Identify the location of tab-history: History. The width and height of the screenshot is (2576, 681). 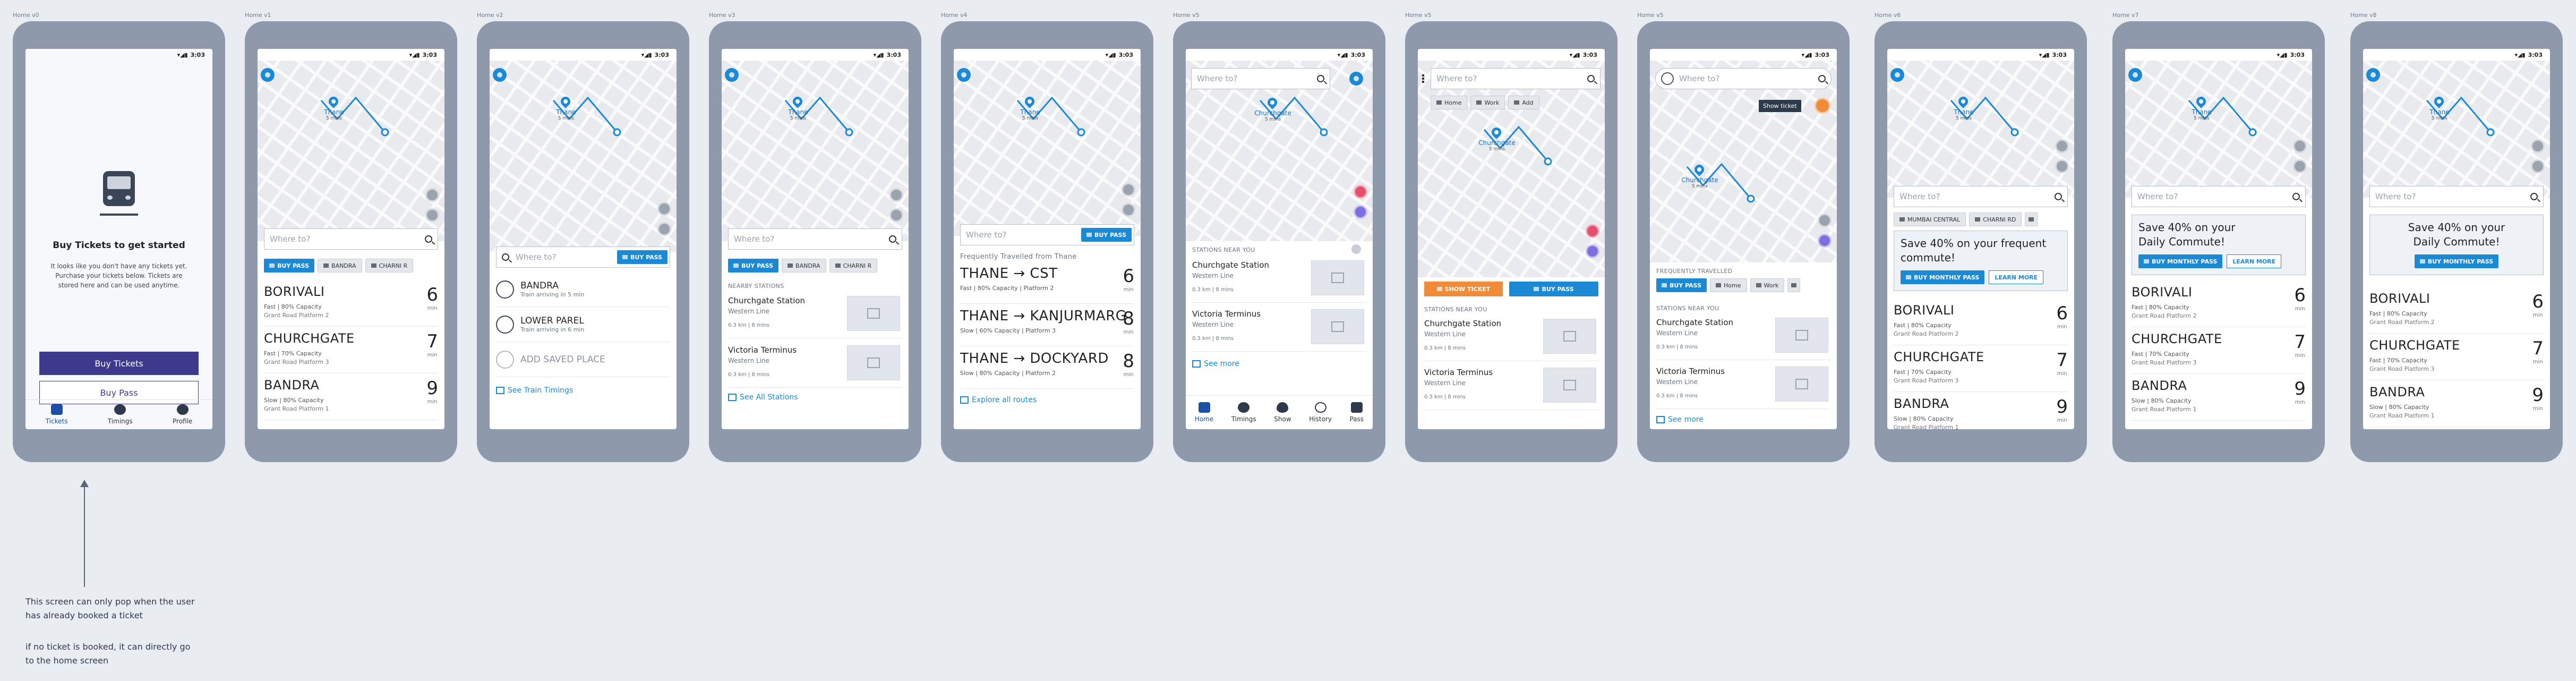
(1321, 412).